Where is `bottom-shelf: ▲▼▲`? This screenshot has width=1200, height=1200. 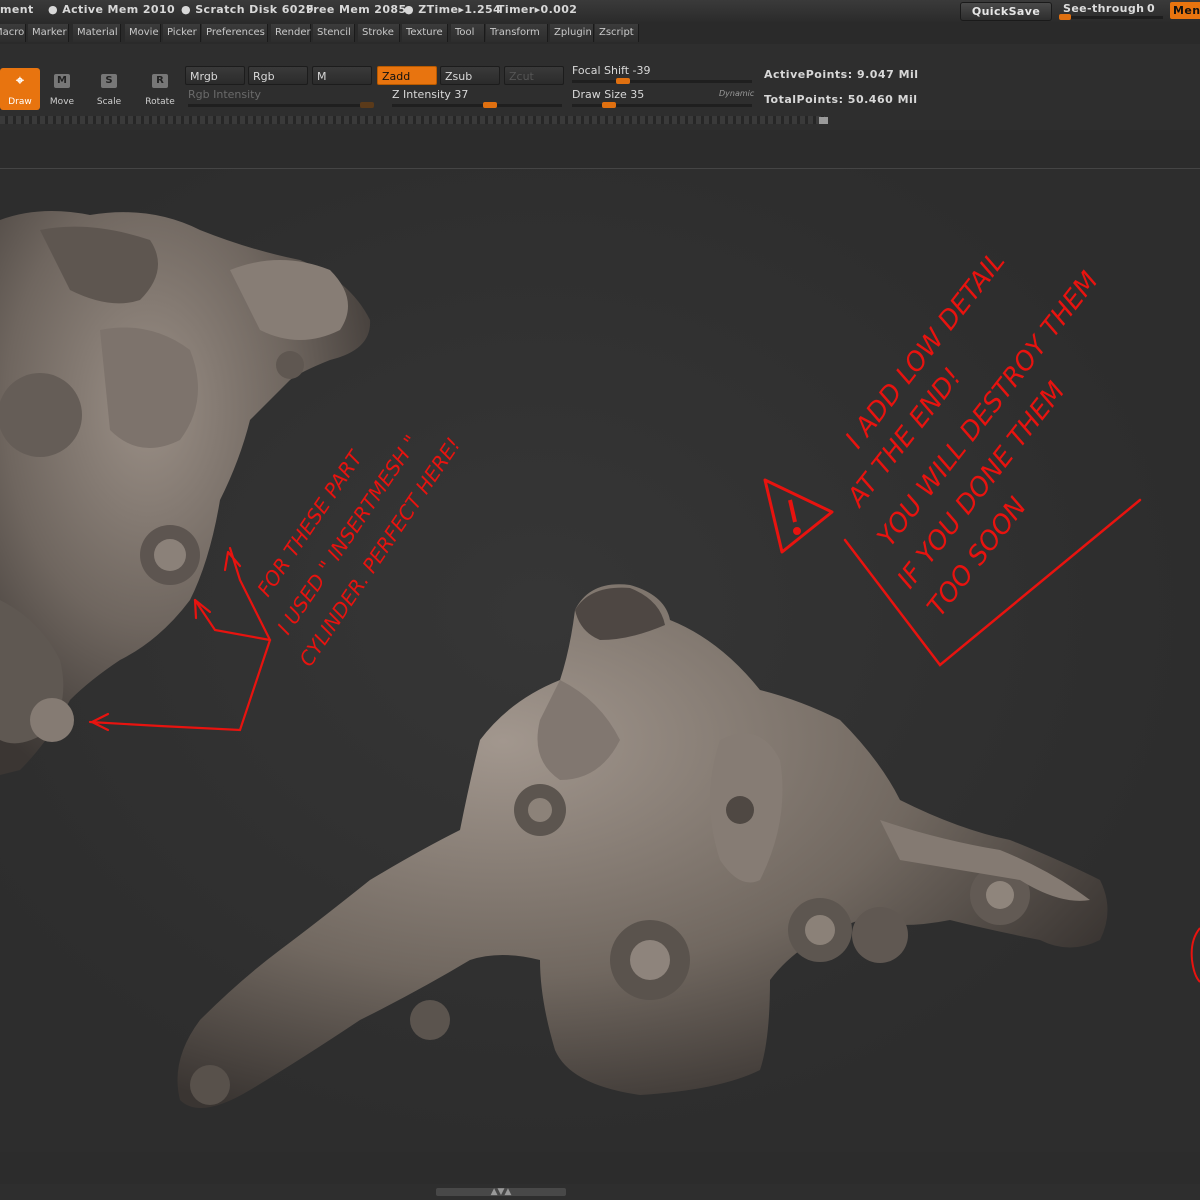
bottom-shelf: ▲▼▲ is located at coordinates (600, 1192).